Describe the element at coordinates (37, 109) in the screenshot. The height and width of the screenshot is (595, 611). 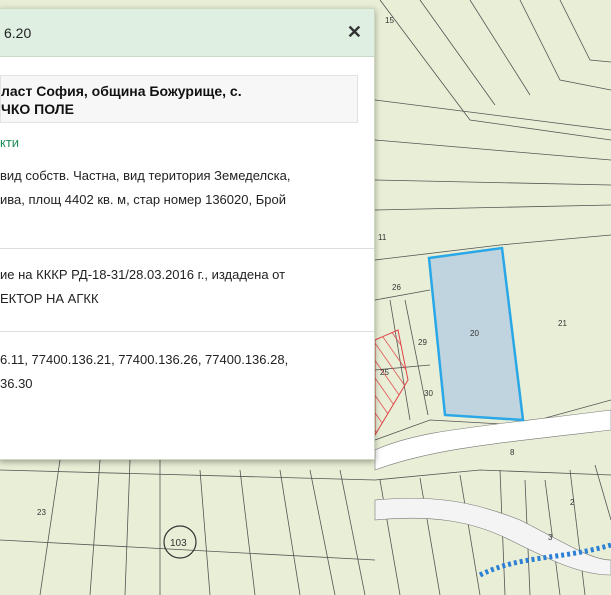
I see `address-line-2: ЧКО ПОЛЕ` at that location.